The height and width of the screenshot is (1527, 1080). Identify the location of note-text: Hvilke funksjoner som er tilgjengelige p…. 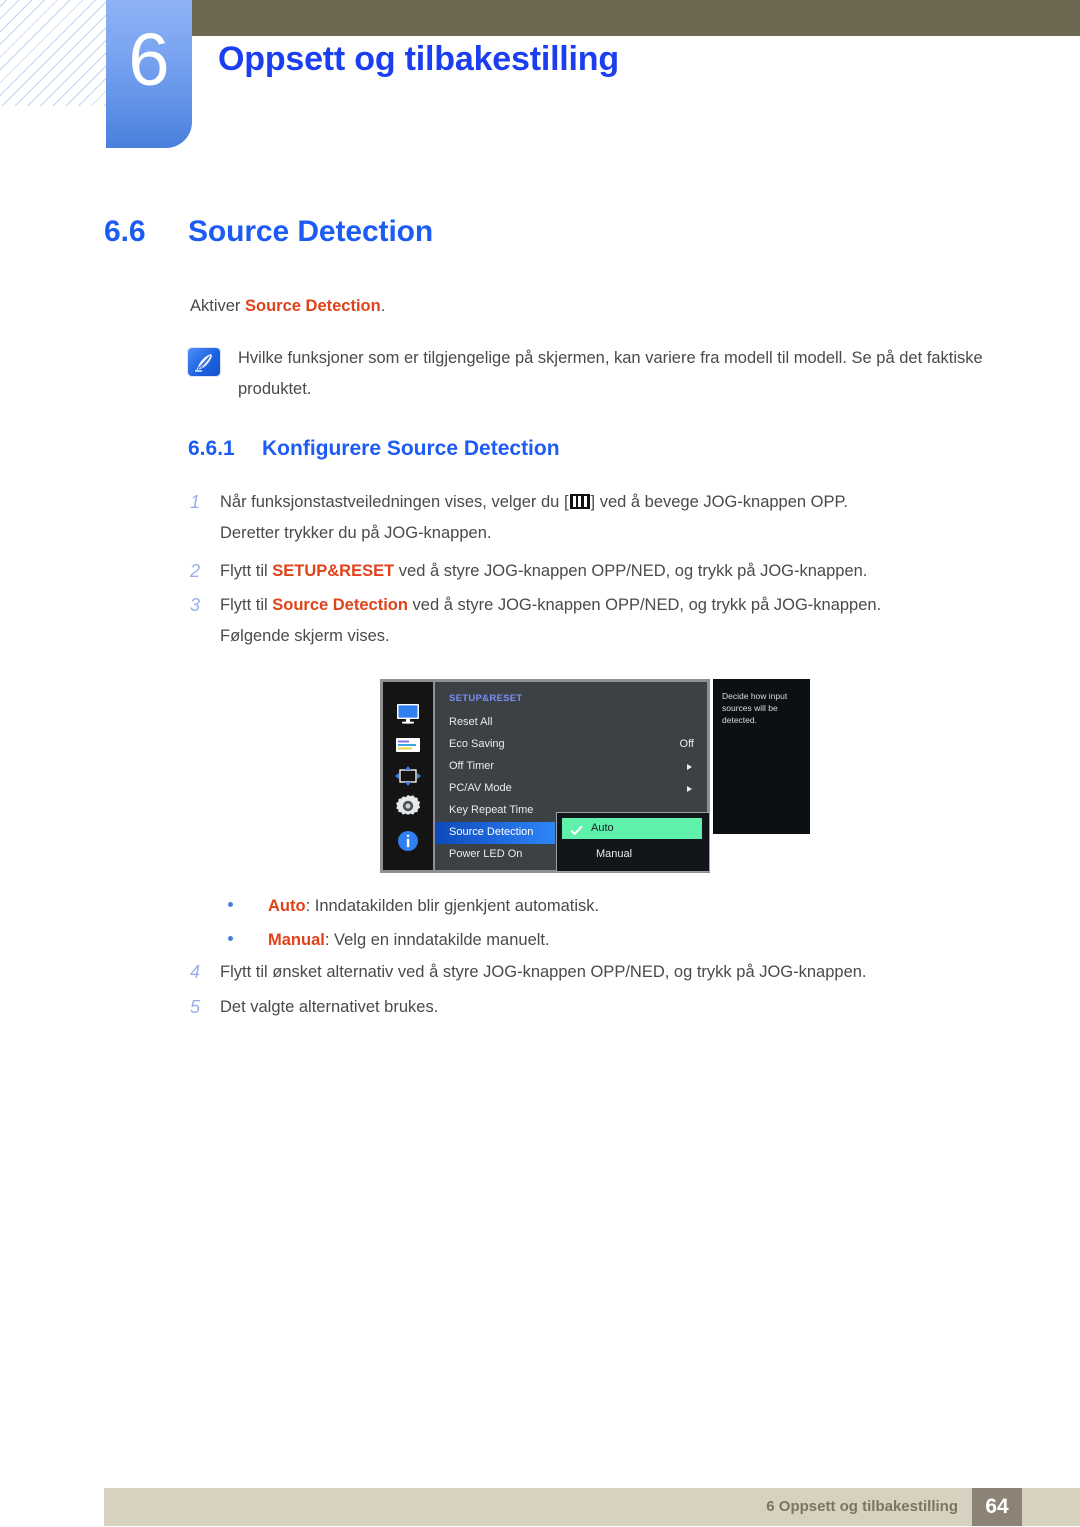
(610, 373).